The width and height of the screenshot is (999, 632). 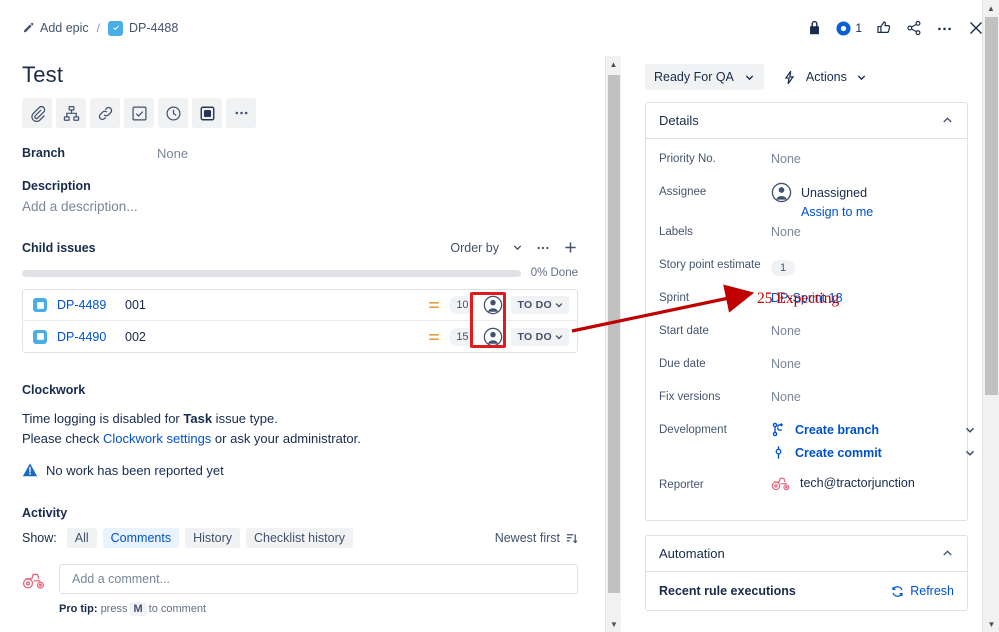 I want to click on priority-medium-icon, so click(x=434, y=337).